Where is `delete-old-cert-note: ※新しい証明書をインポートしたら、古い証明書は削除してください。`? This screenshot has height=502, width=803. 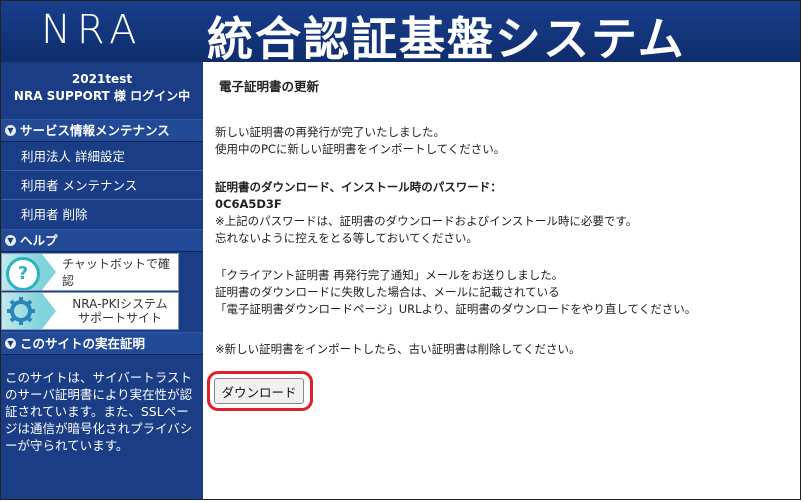
delete-old-cert-note: ※新しい証明書をインポートしたら、古い証明書は削除してください。 is located at coordinates (398, 349).